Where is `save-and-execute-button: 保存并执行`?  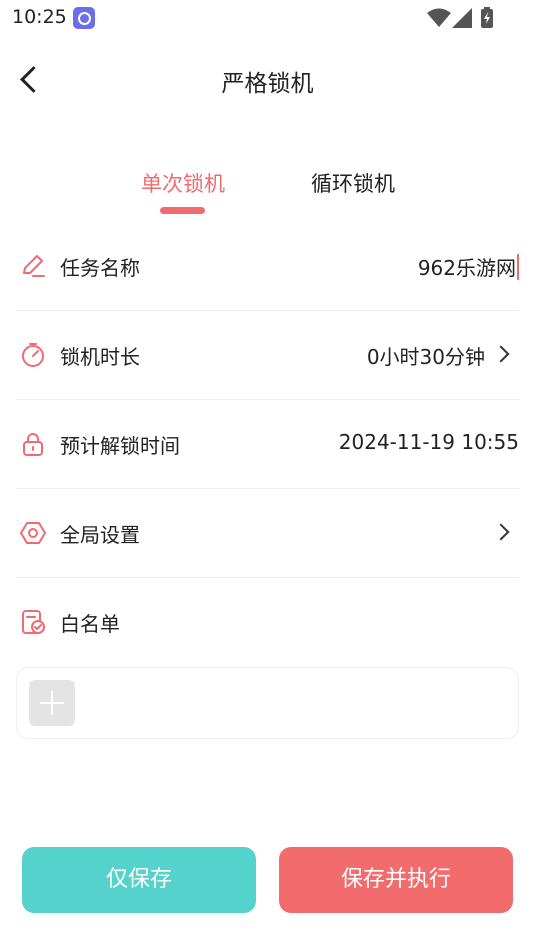
save-and-execute-button: 保存并执行 is located at coordinates (396, 880).